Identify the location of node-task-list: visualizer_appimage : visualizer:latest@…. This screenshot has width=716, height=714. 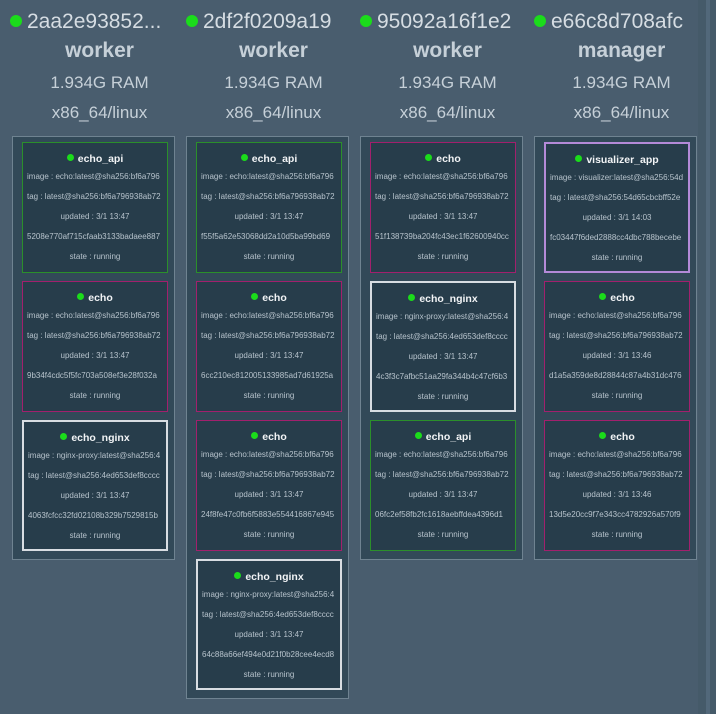
(615, 348).